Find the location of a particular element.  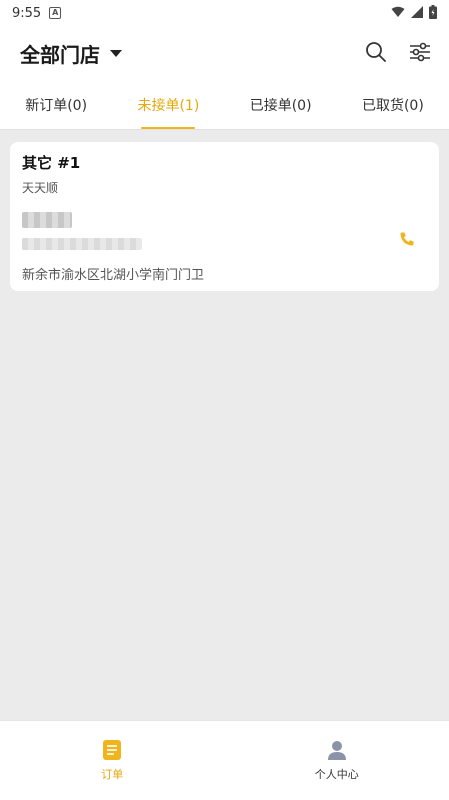

app-header: 全部门店 is located at coordinates (224, 53).